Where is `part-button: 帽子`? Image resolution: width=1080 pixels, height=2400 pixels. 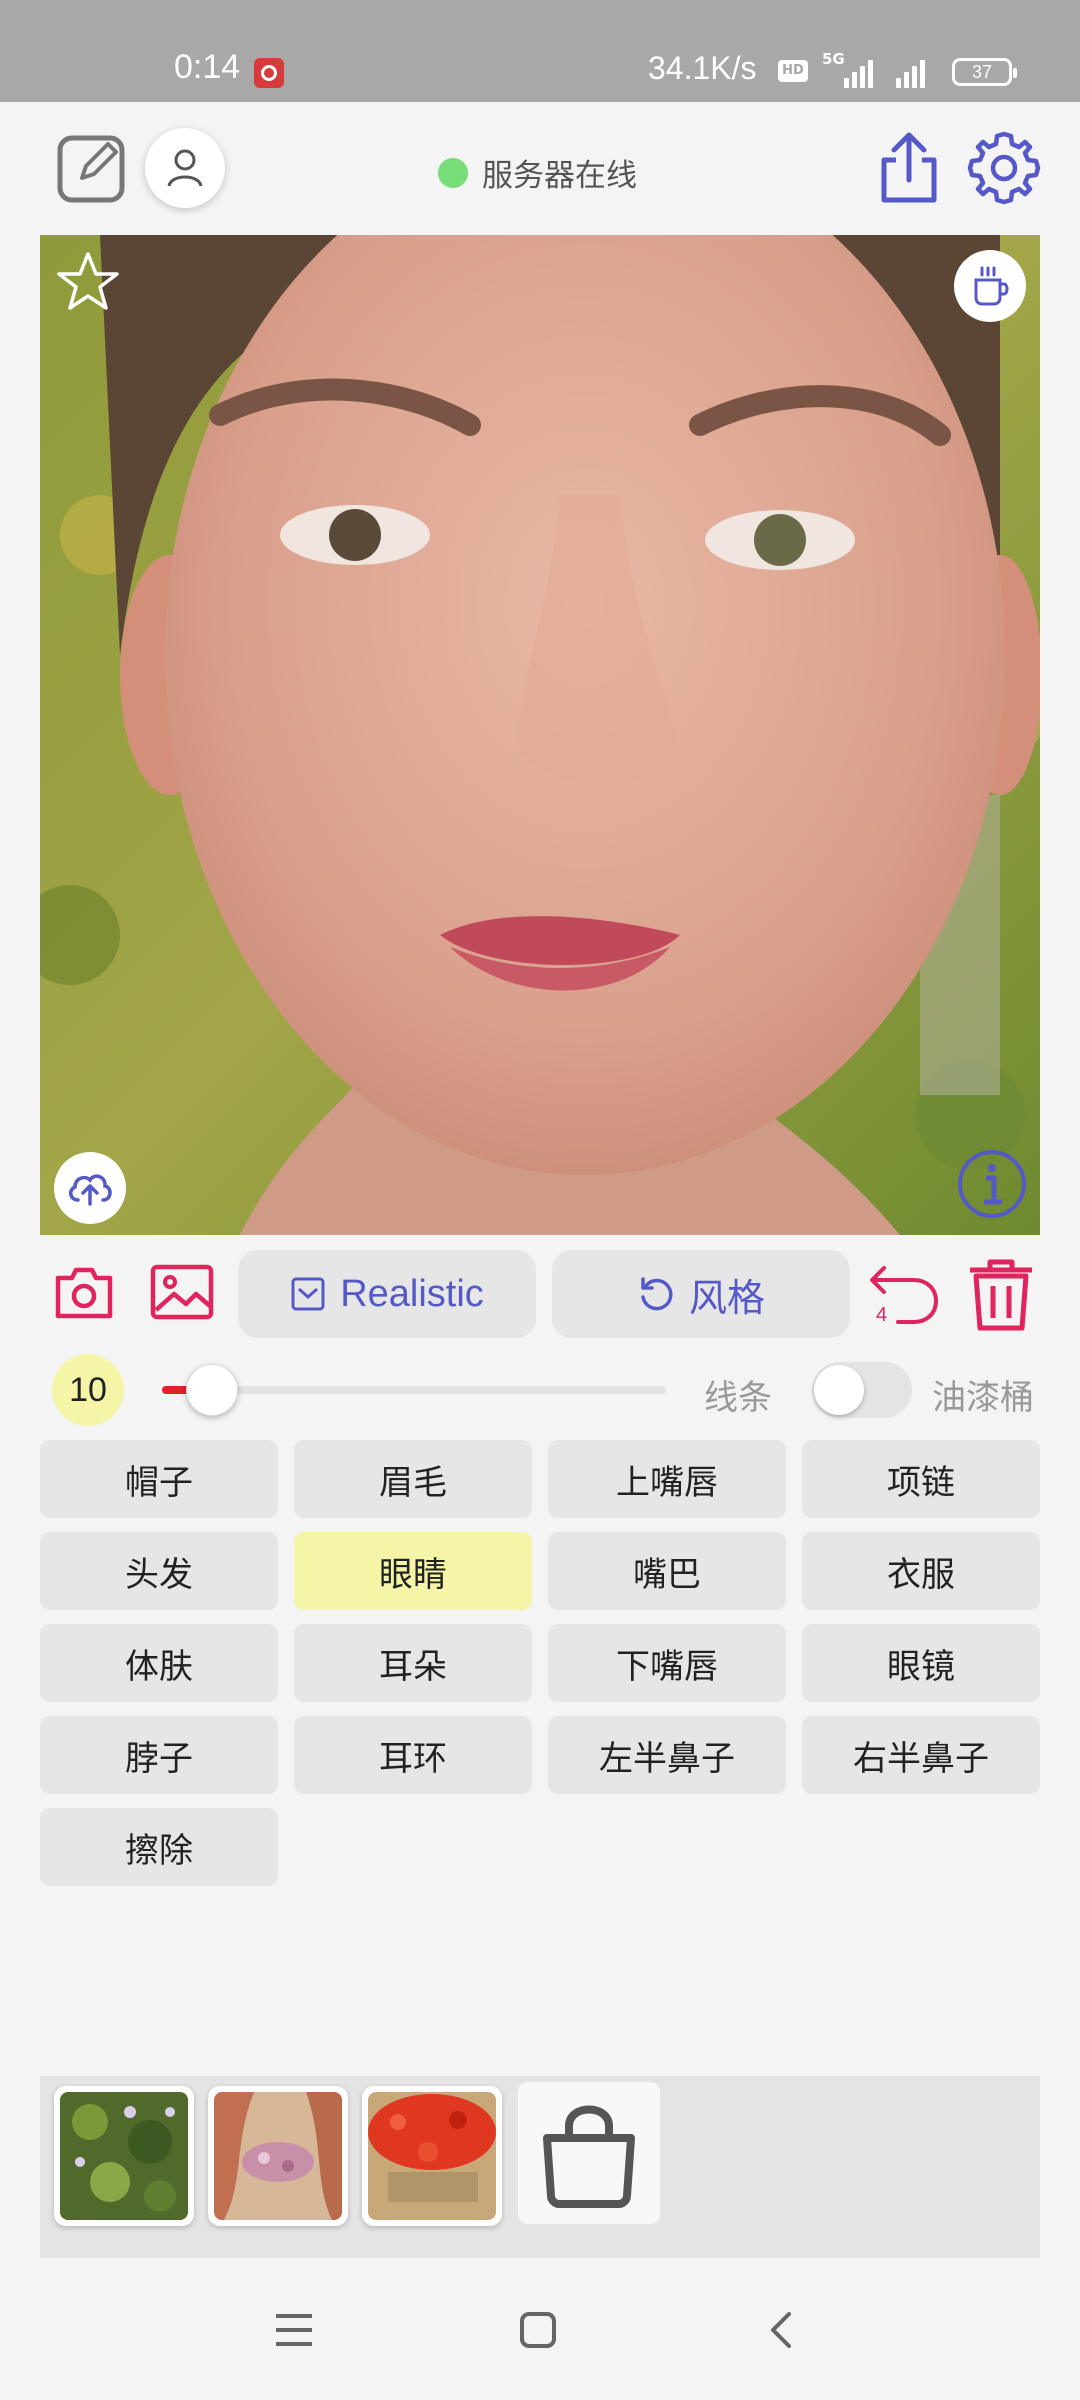 part-button: 帽子 is located at coordinates (159, 1479).